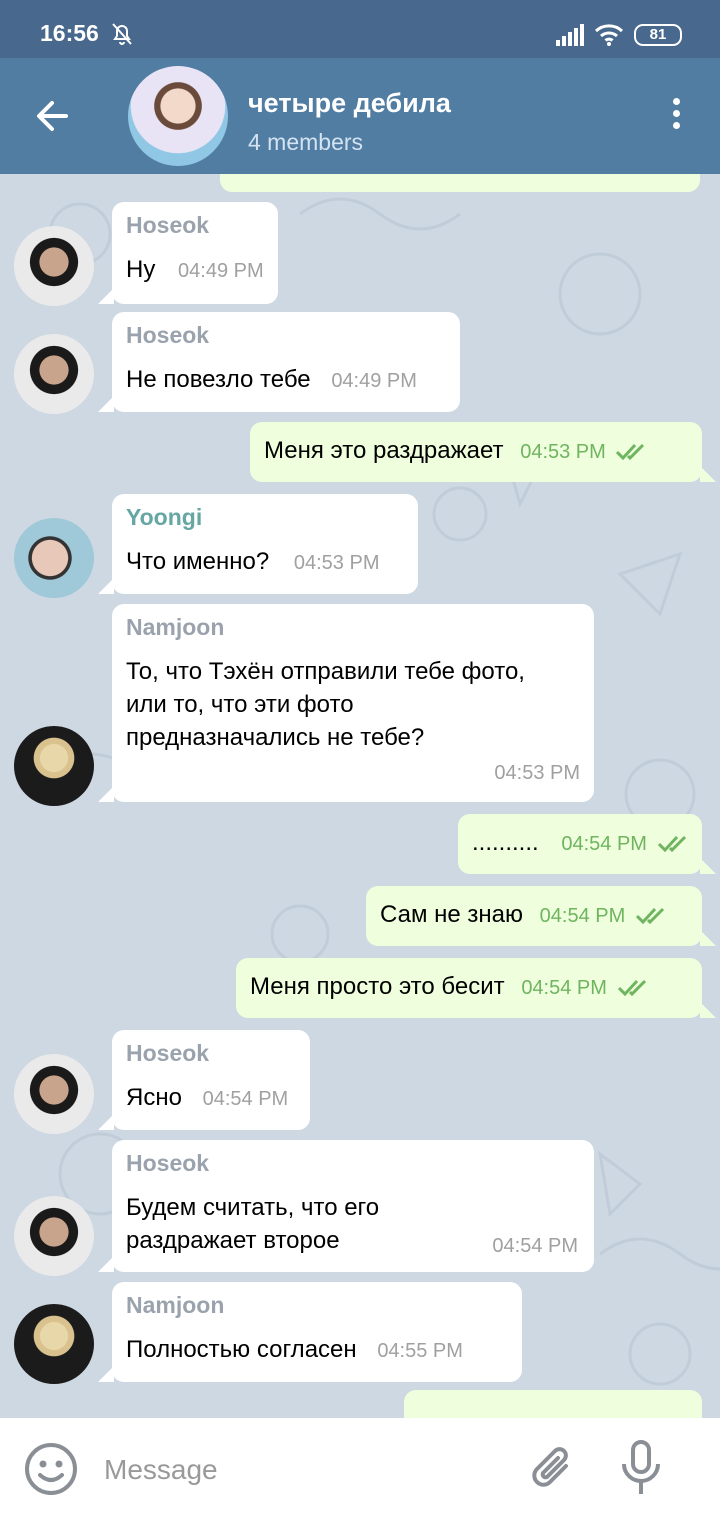  Describe the element at coordinates (641, 1468) in the screenshot. I see `microphone-icon` at that location.